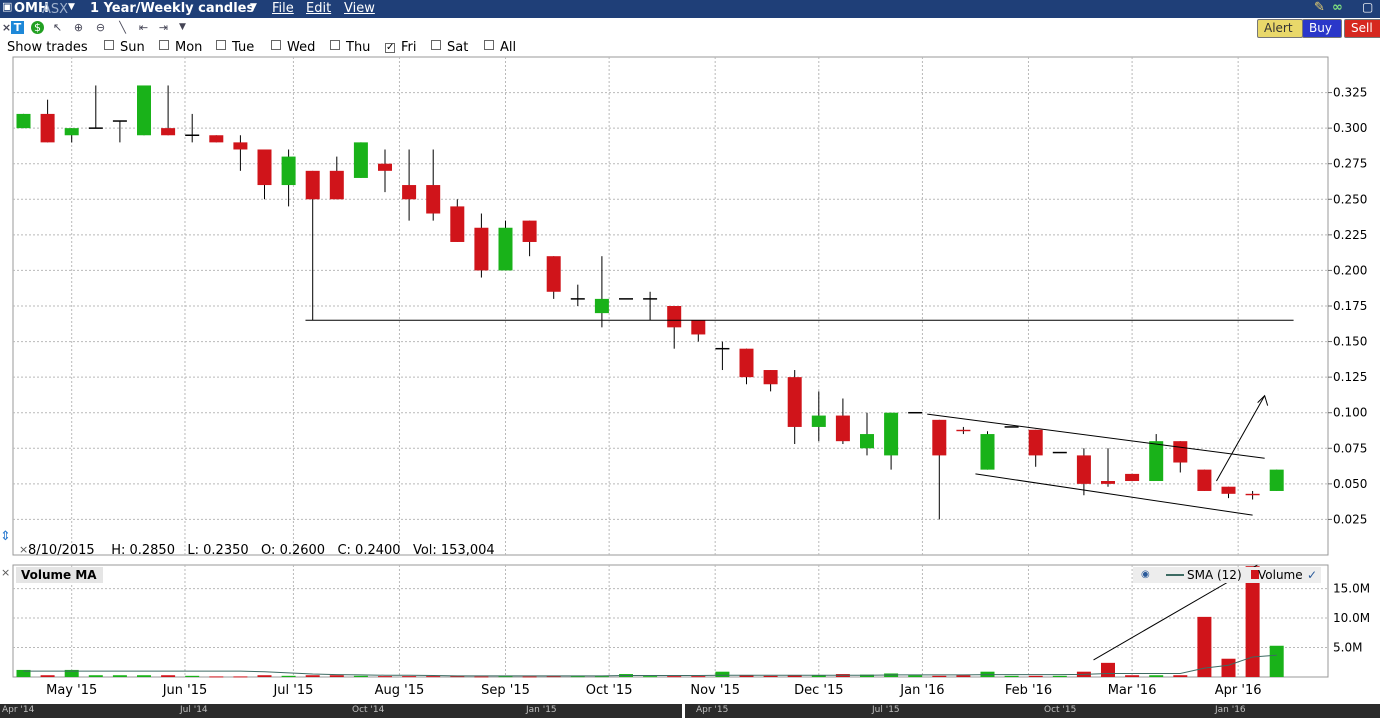 Image resolution: width=1380 pixels, height=718 pixels. Describe the element at coordinates (715, 690) in the screenshot. I see `x-tick-label: Nov '15` at that location.